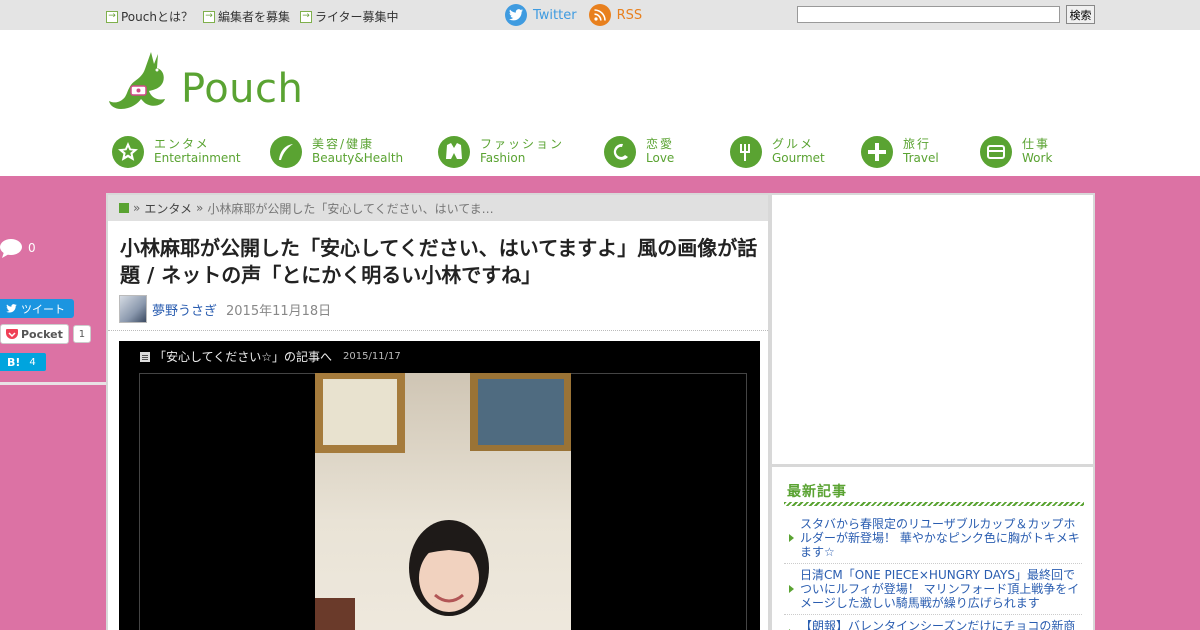  What do you see at coordinates (928, 14) in the screenshot?
I see `search-input` at bounding box center [928, 14].